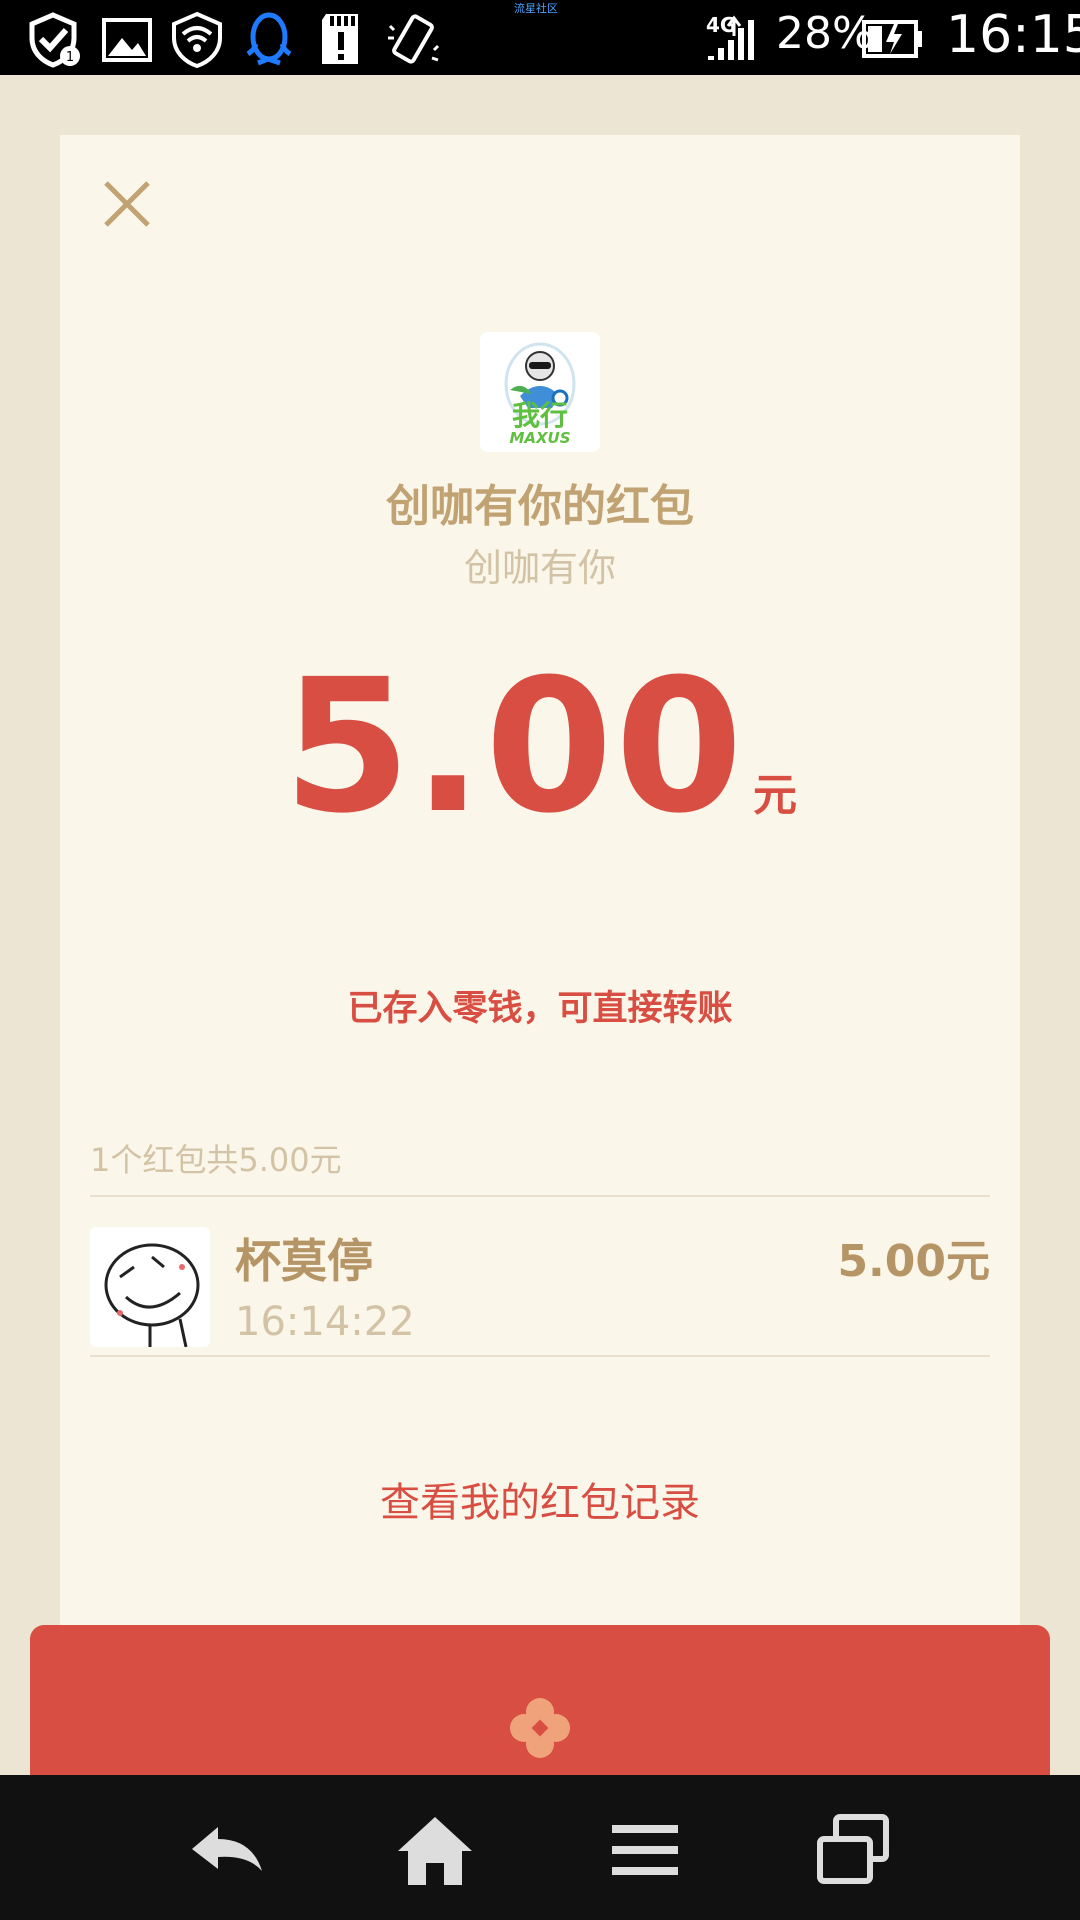 This screenshot has width=1080, height=1920. Describe the element at coordinates (325, 1322) in the screenshot. I see `received-time: 16:14:22` at that location.